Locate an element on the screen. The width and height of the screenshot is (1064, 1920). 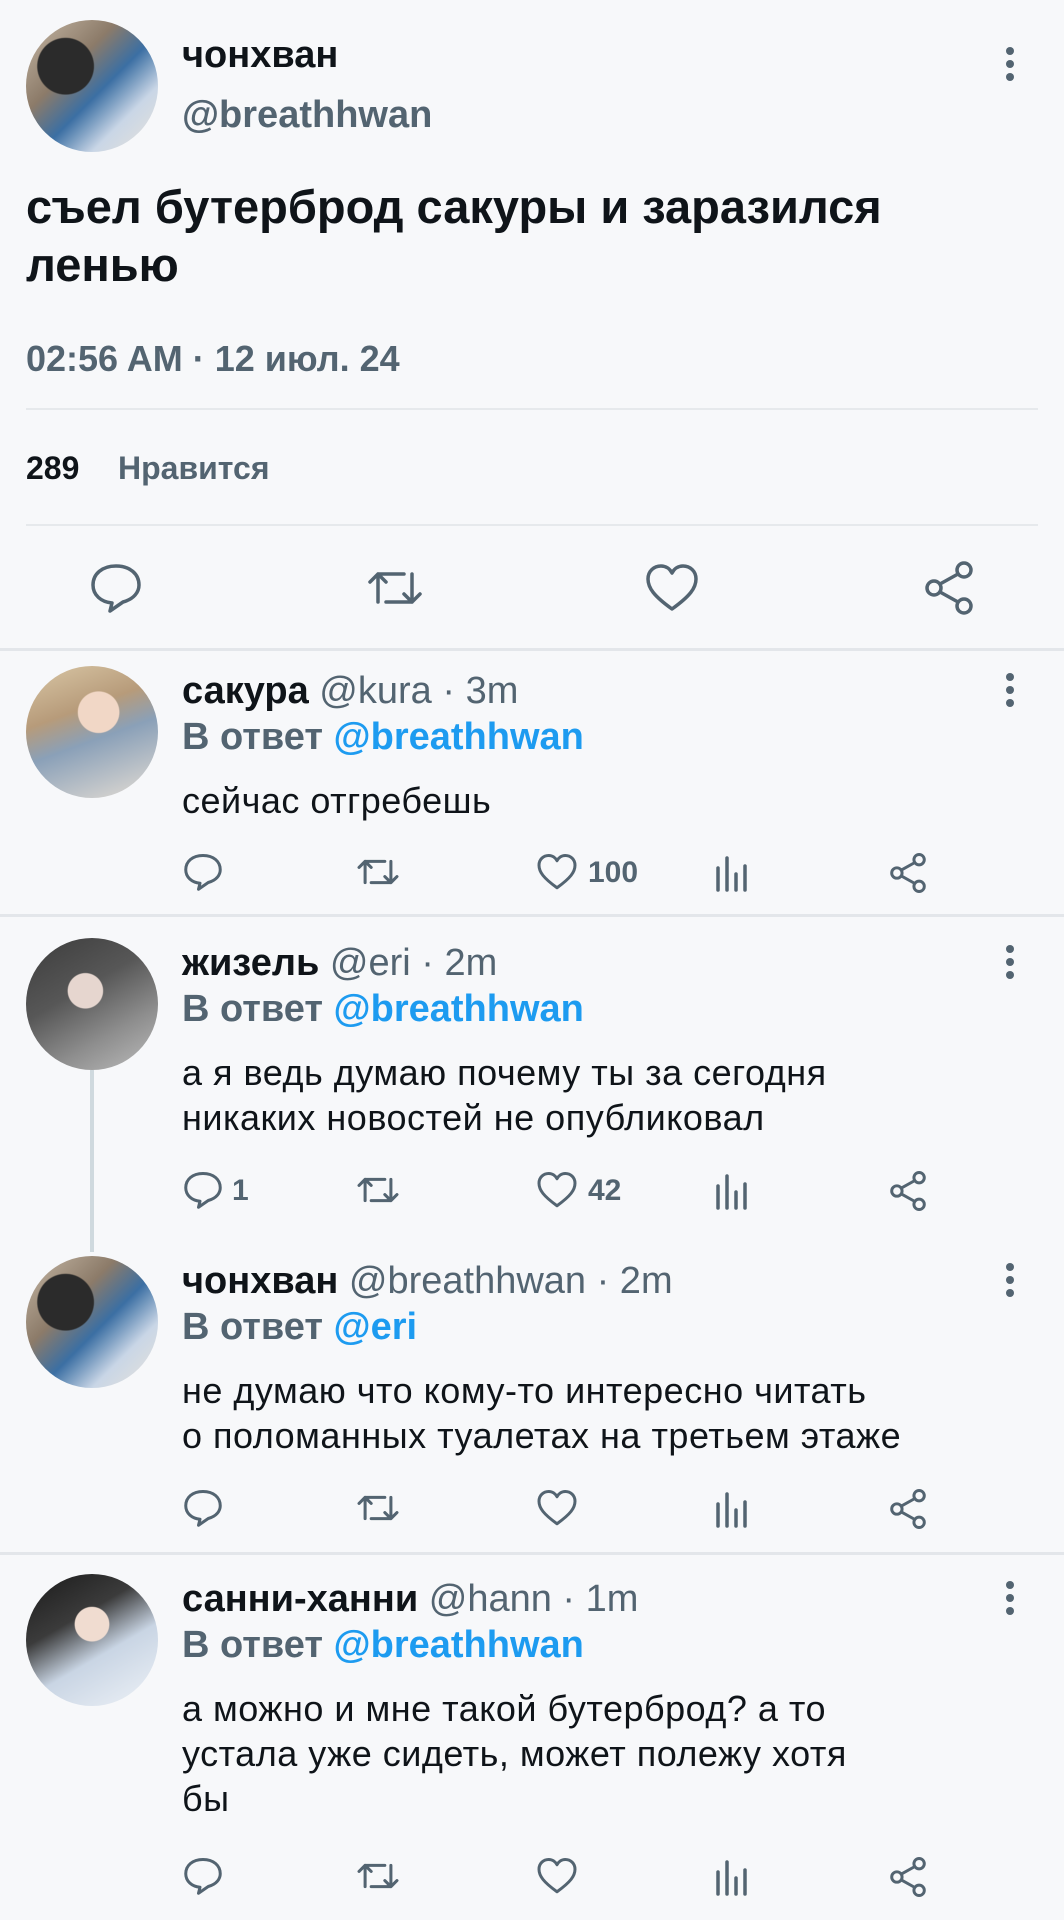
reply-handle-time: @hann · 1m is located at coordinates (534, 1599).